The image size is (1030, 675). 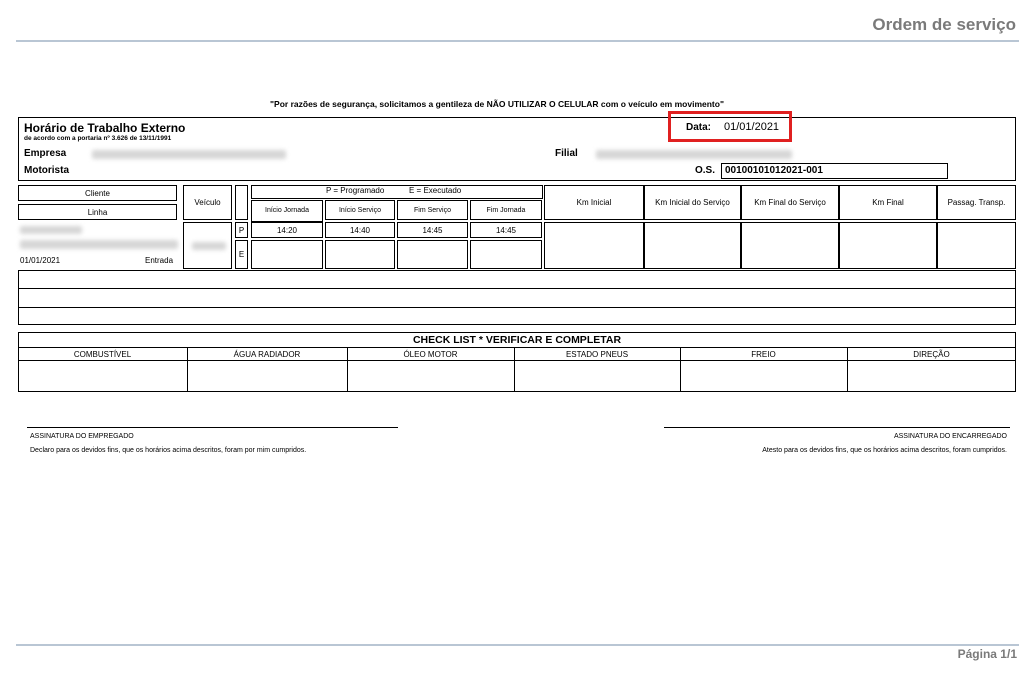 What do you see at coordinates (506, 254) in the screenshot?
I see `e-fim-jornada` at bounding box center [506, 254].